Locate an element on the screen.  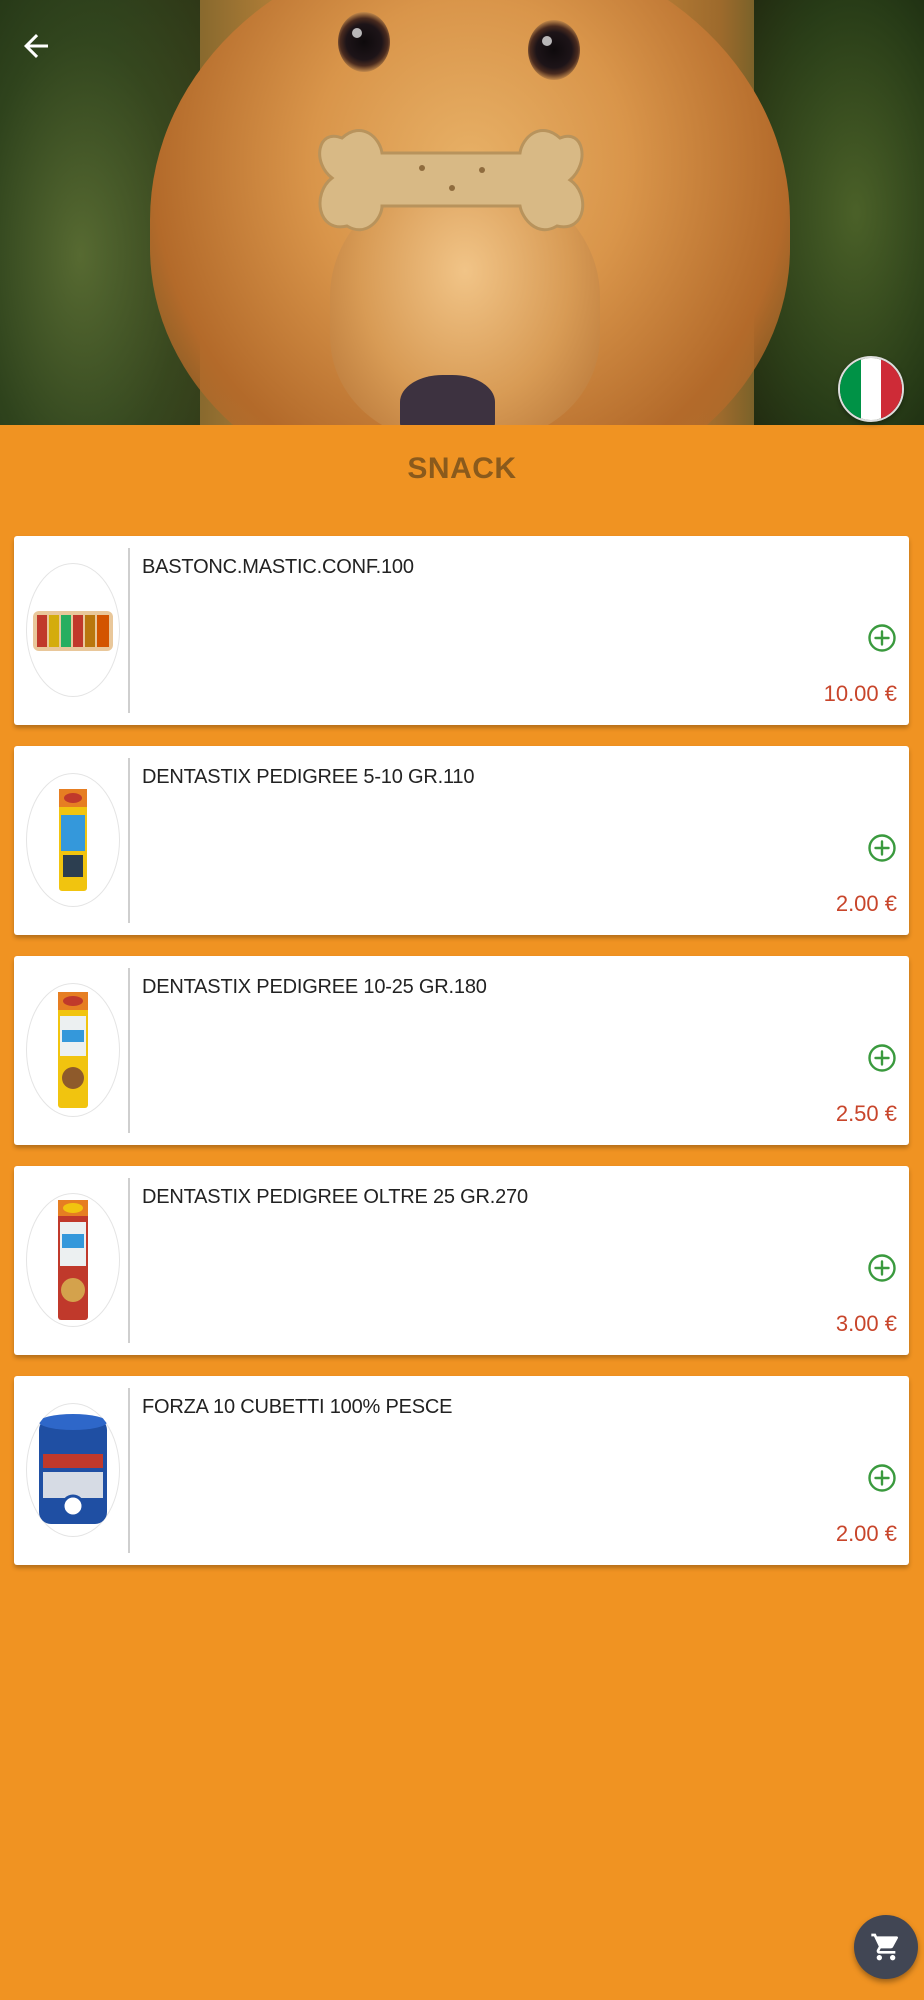
product-card: BASTONC.MASTIC.CONF.100 10.00 € is located at coordinates (461, 630).